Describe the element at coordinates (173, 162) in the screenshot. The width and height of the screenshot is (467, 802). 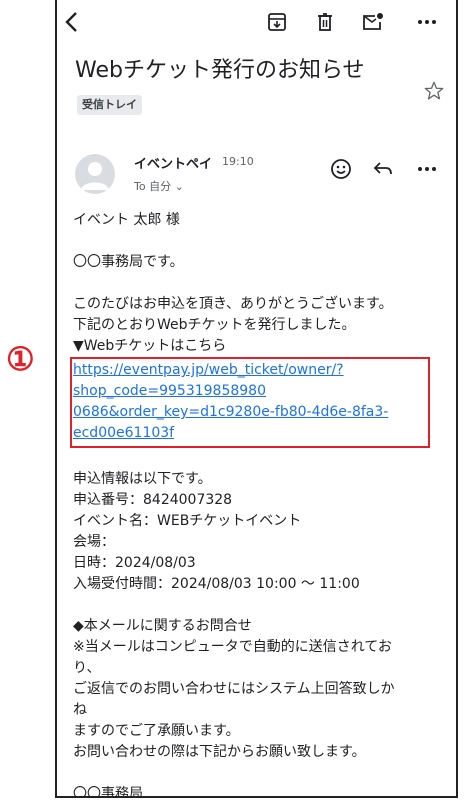
I see `sender-name: イベントペイ` at that location.